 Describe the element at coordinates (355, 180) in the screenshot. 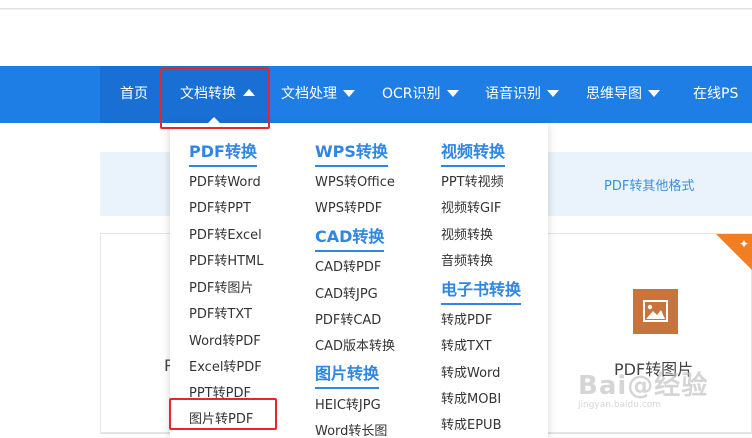

I see `menu-item-wps-to-office: WPS转Office` at that location.